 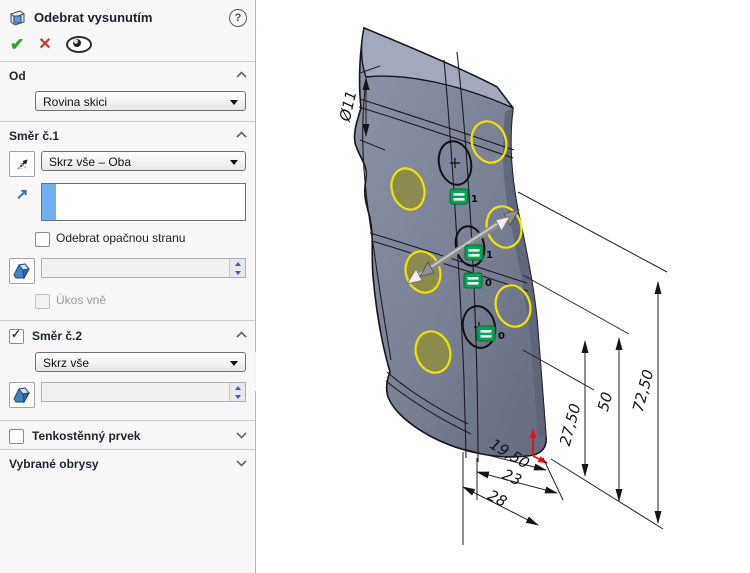 I want to click on panel-header: Odebrat vysunutím ?, so click(x=127, y=15).